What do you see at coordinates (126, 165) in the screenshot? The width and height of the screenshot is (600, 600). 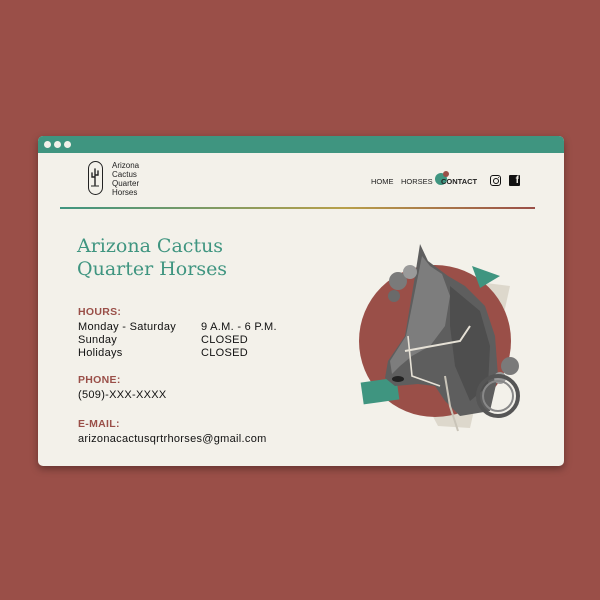 I see `logo-line: Arizona` at bounding box center [126, 165].